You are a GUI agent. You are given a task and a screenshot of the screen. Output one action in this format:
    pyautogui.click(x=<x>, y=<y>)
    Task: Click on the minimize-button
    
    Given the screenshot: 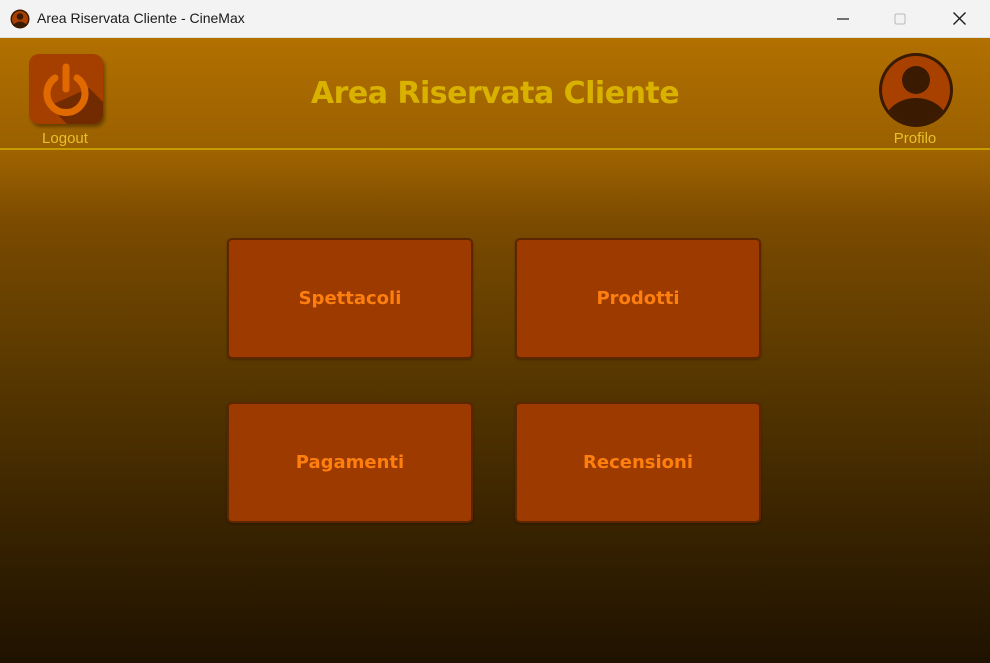 What is the action you would take?
    pyautogui.click(x=843, y=18)
    